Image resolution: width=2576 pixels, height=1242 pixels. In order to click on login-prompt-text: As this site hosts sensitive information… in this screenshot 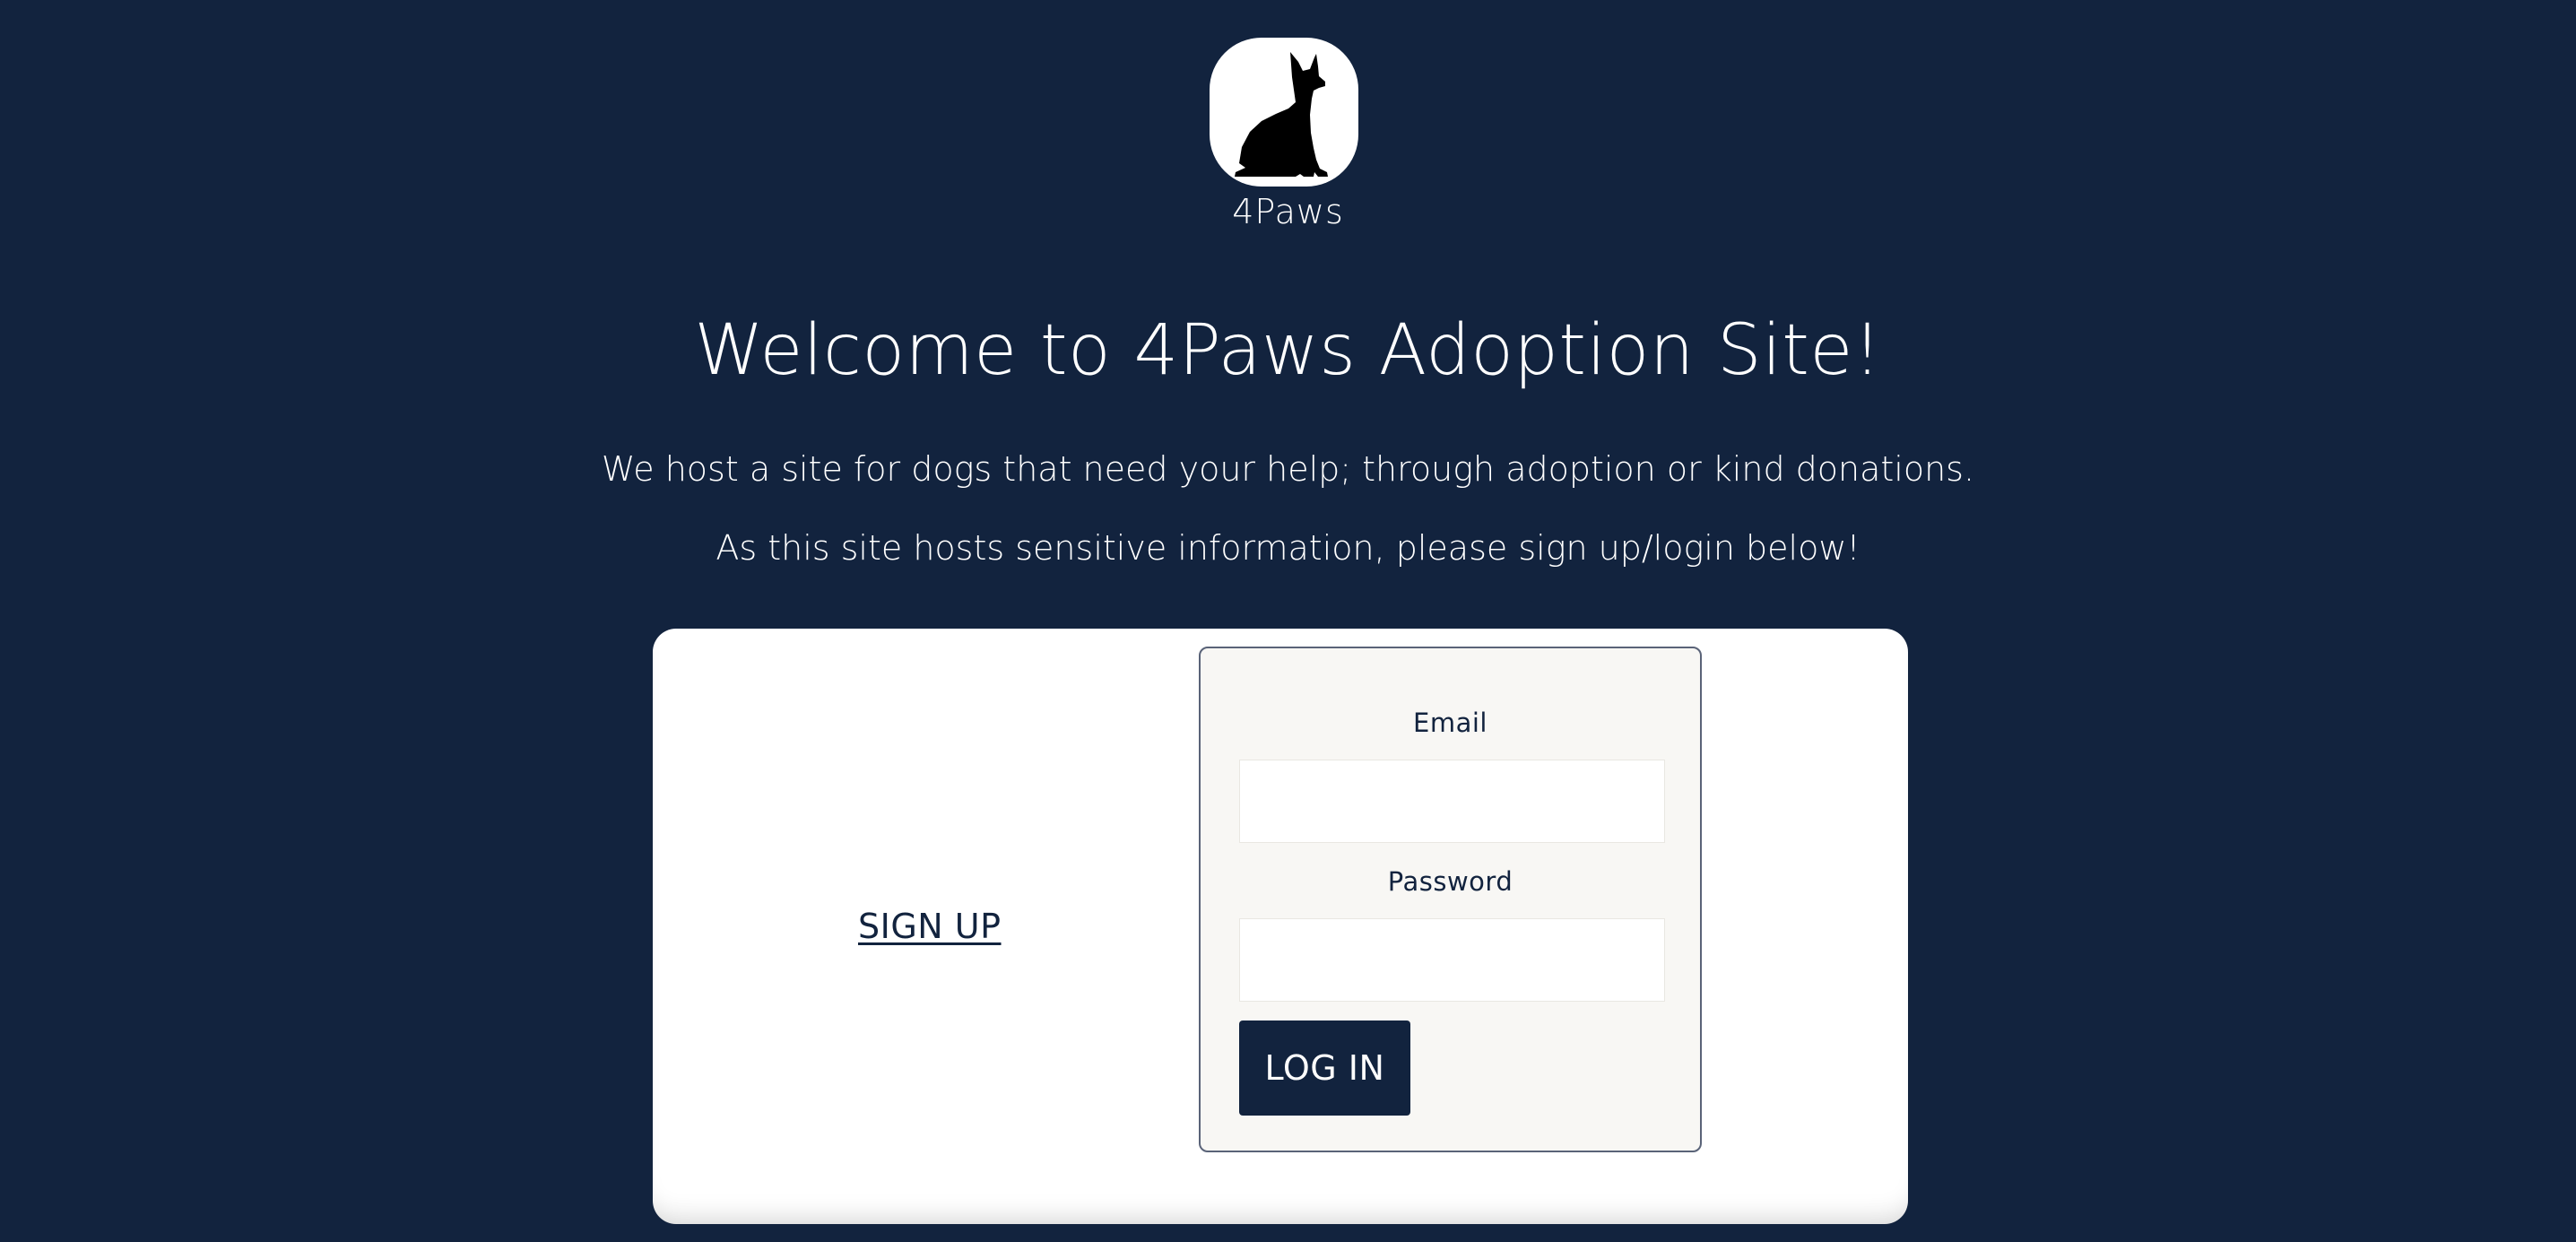, I will do `click(1288, 548)`.